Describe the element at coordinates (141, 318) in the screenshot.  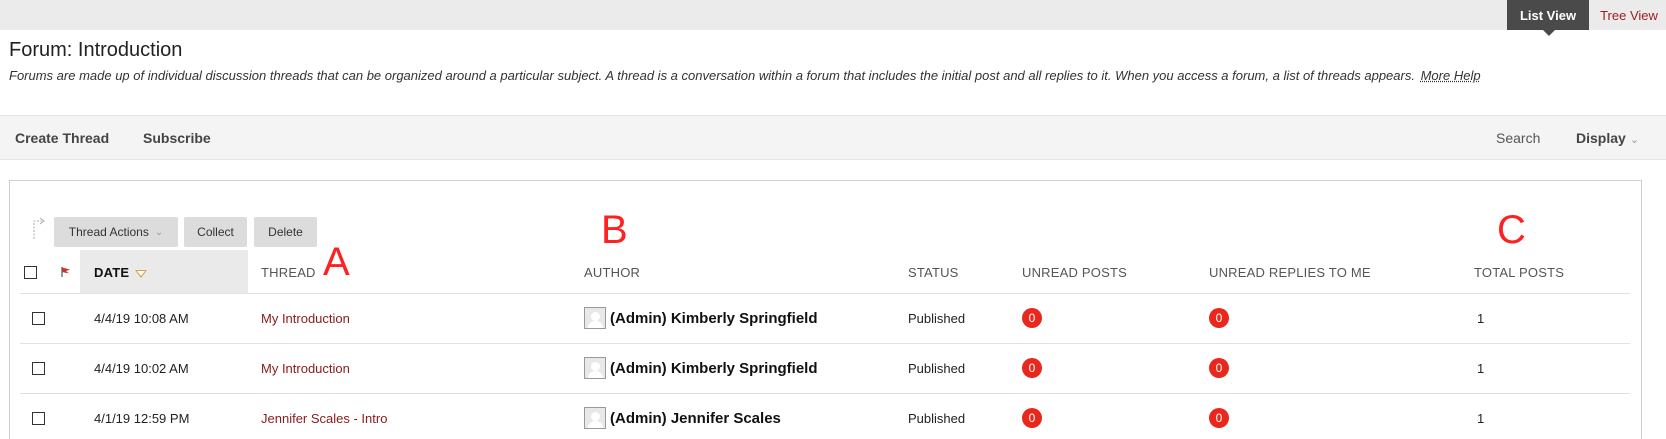
I see `row-date: 4/4/19 10:08 AM` at that location.